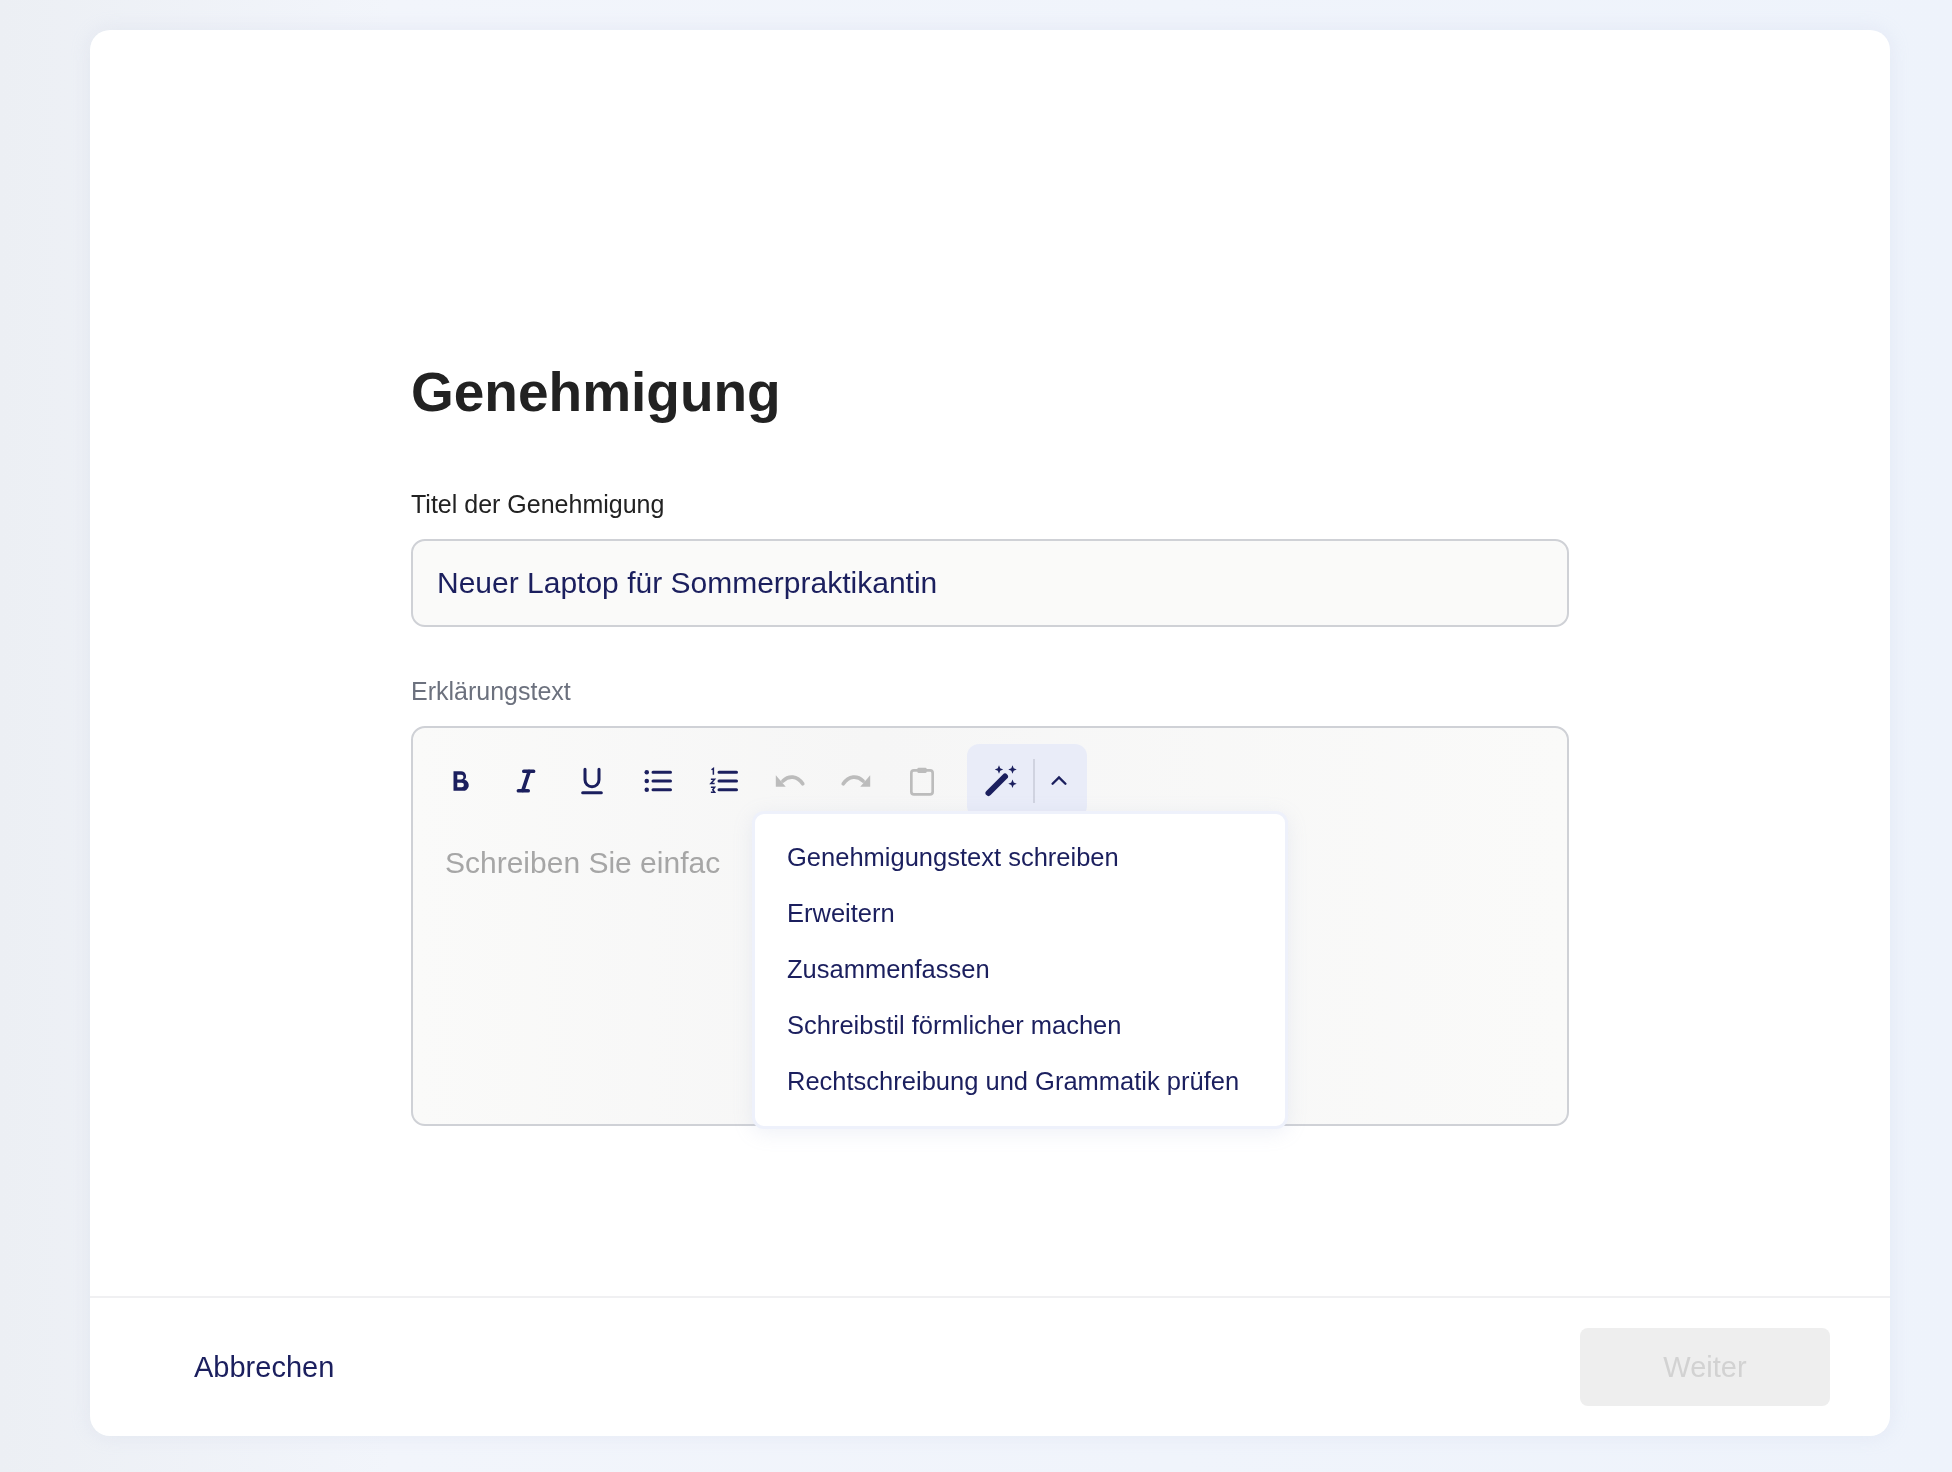  I want to click on menu-item: Schreibstil förmlicher machen, so click(1036, 1030).